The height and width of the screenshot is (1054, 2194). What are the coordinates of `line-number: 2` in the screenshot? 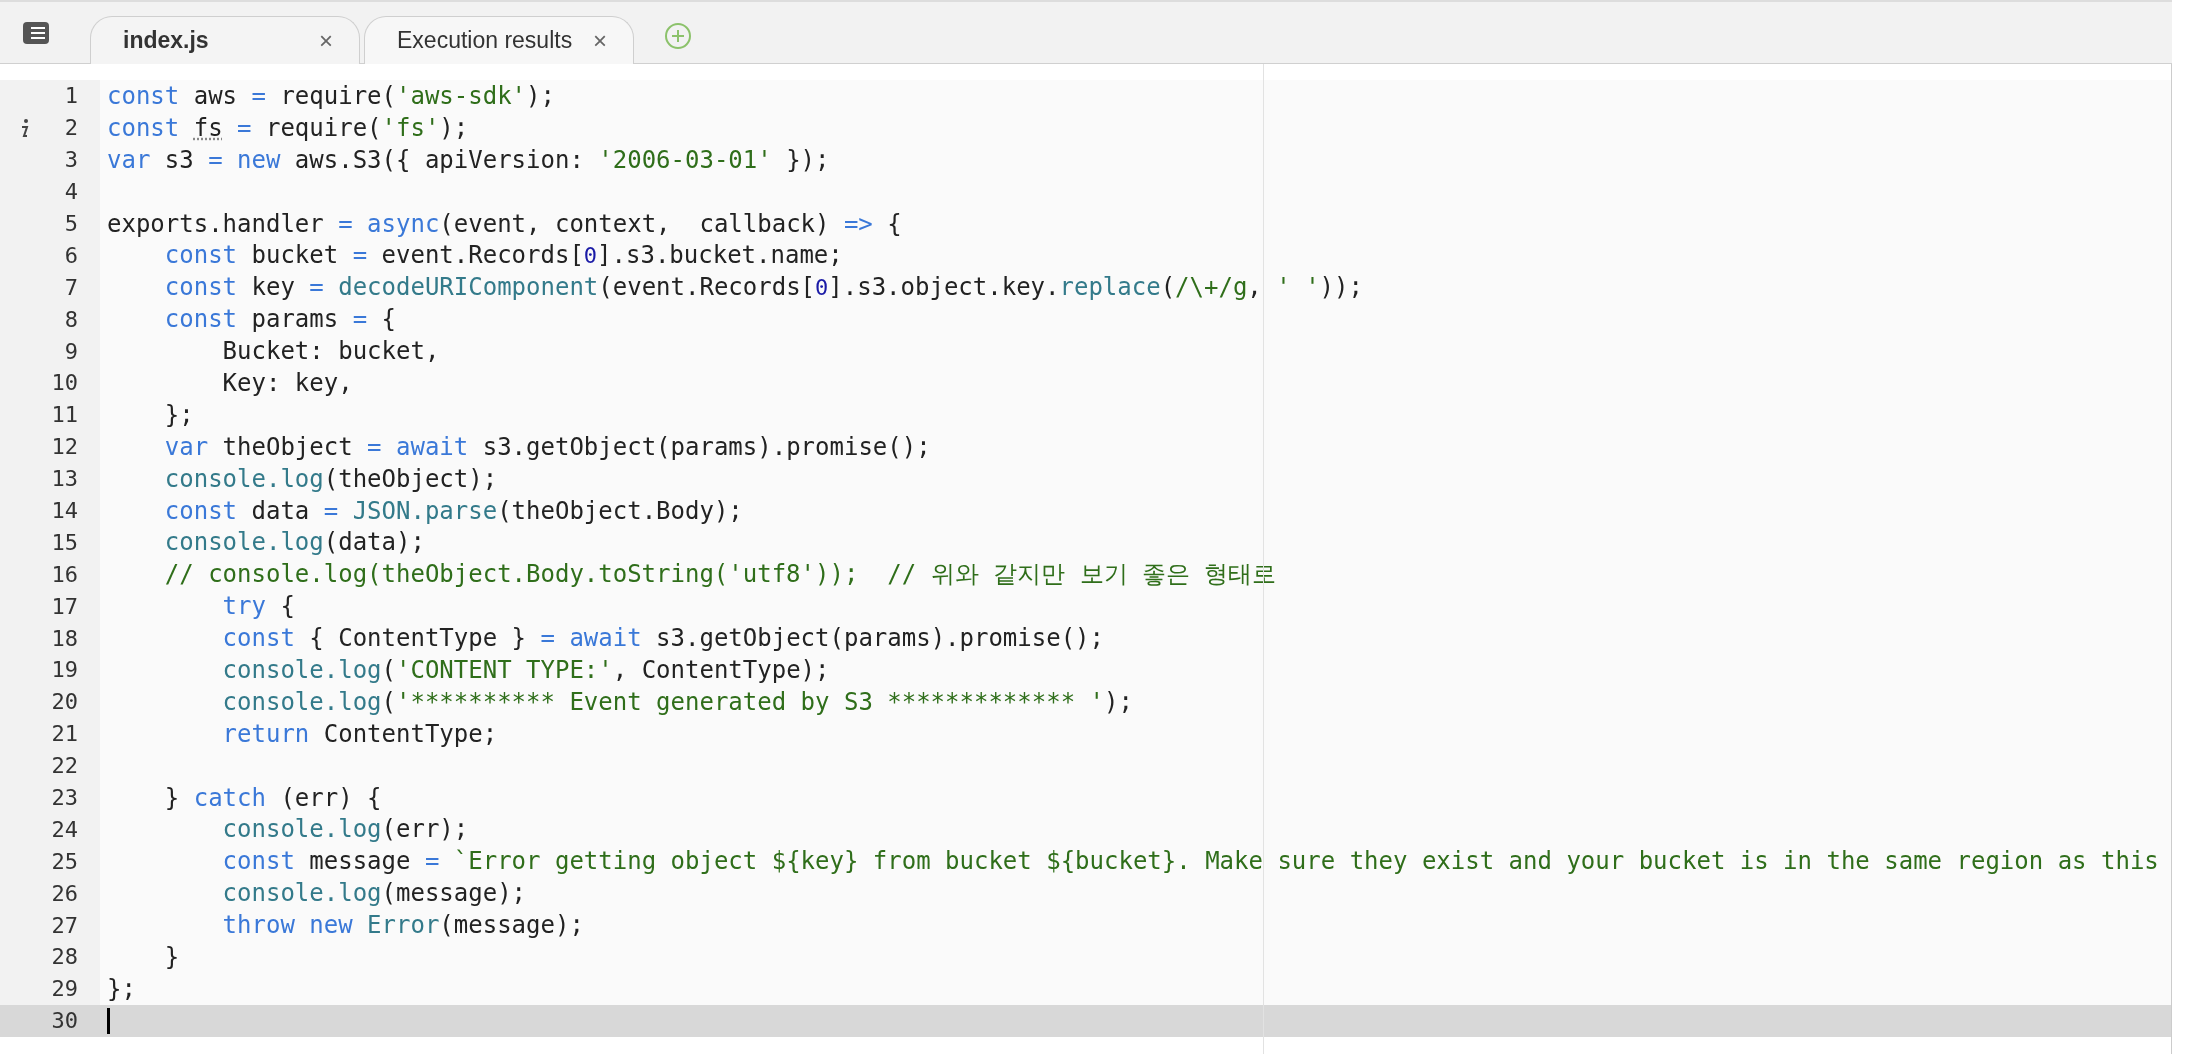 It's located at (71, 128).